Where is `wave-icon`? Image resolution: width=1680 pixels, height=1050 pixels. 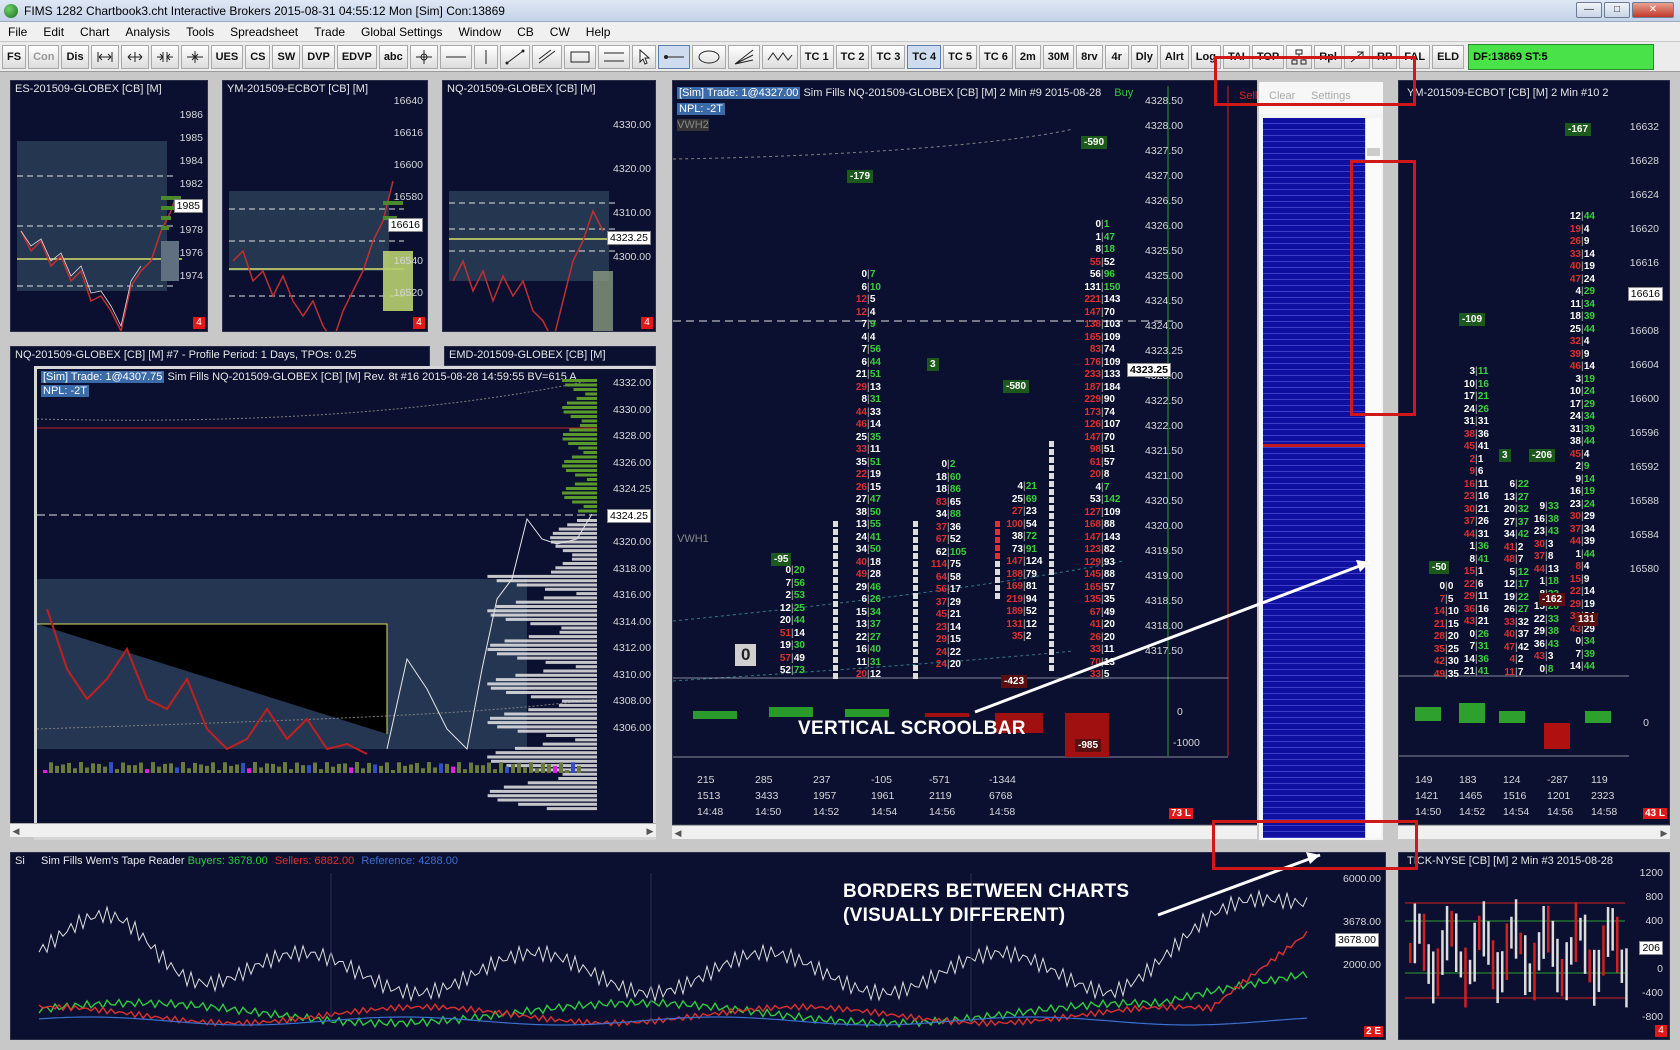
wave-icon is located at coordinates (779, 56).